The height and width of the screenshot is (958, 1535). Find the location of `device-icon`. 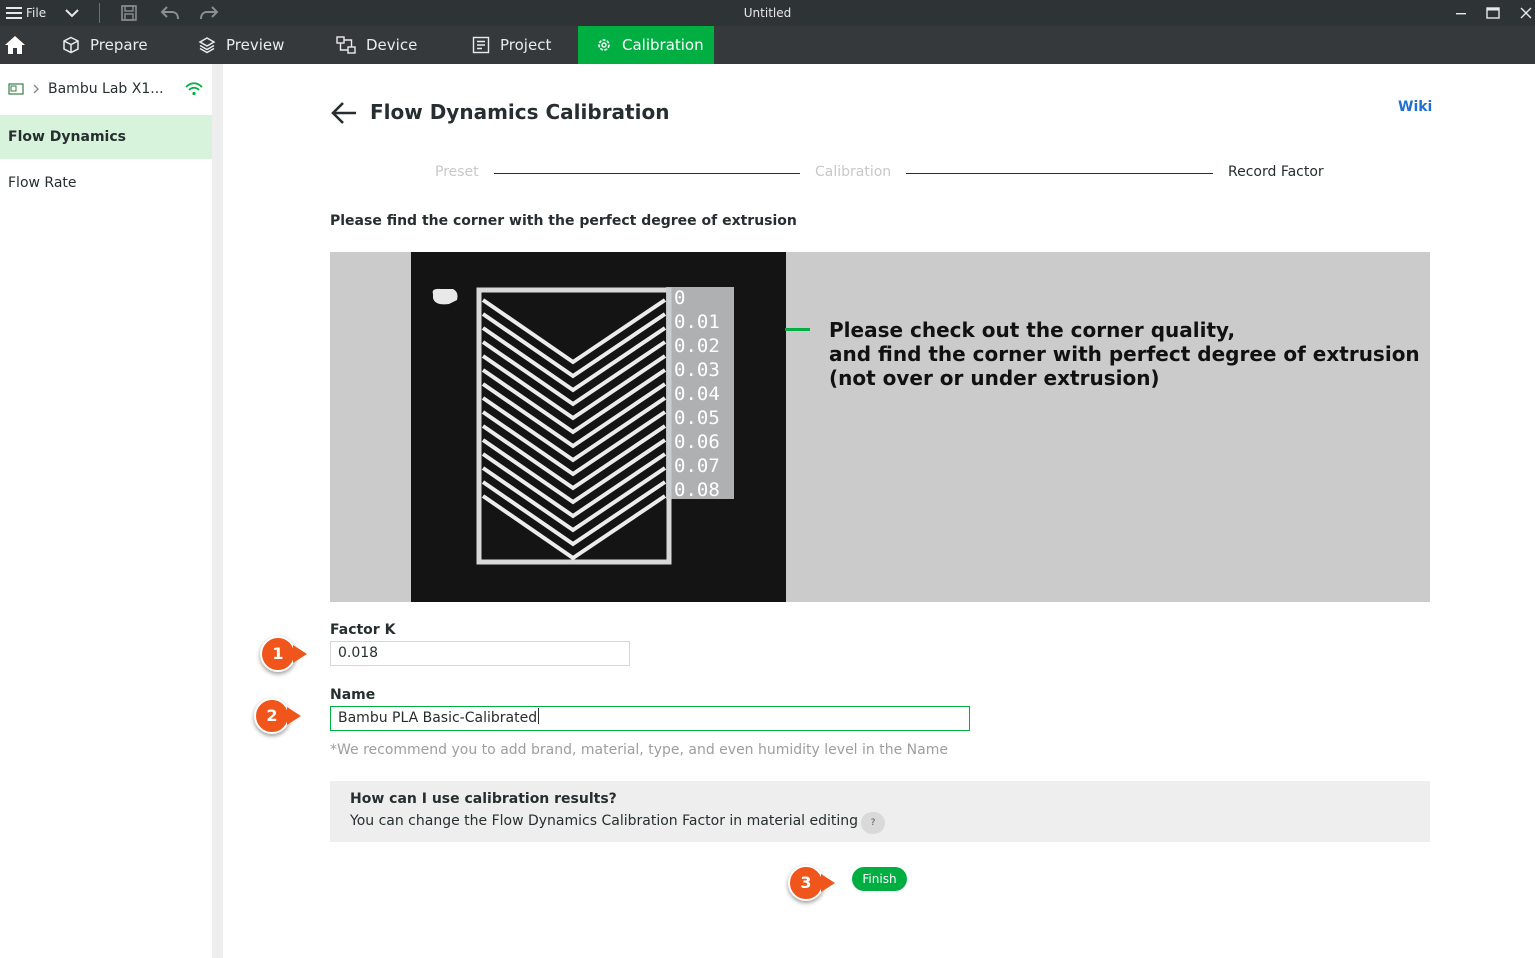

device-icon is located at coordinates (346, 45).